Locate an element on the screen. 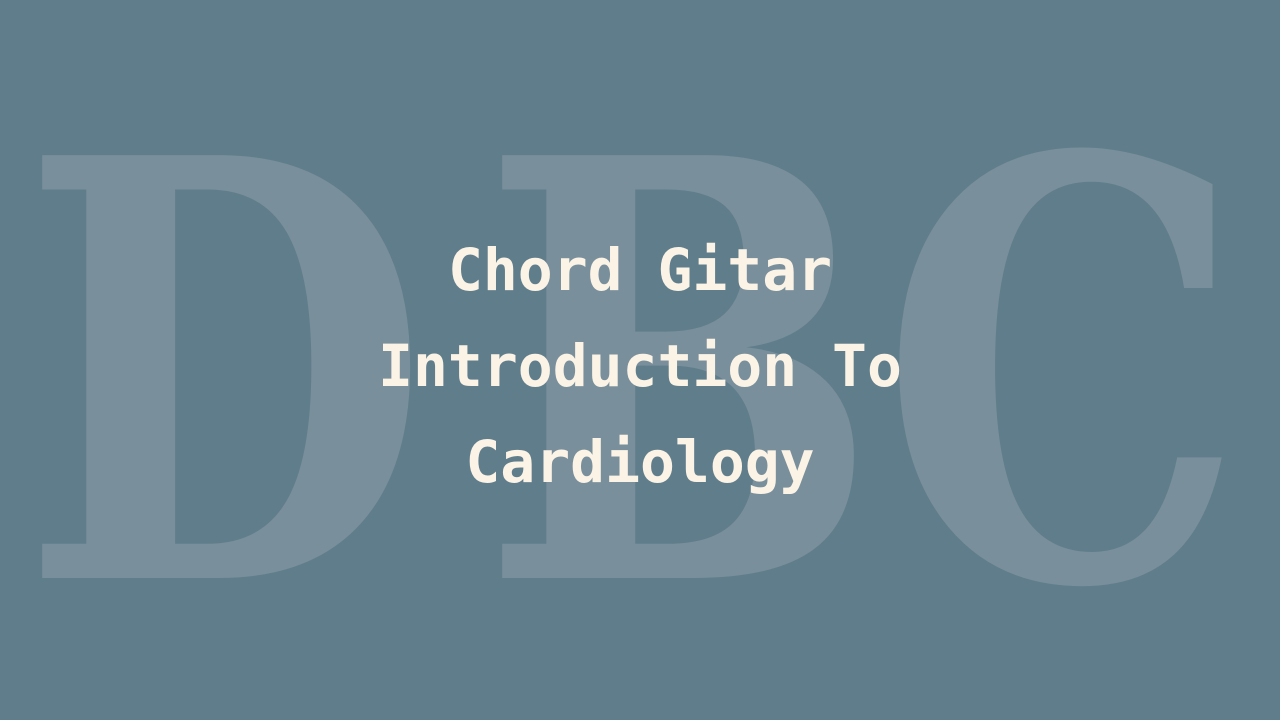 This screenshot has width=1280, height=720. title-line-1: Chord Gitar is located at coordinates (640, 270).